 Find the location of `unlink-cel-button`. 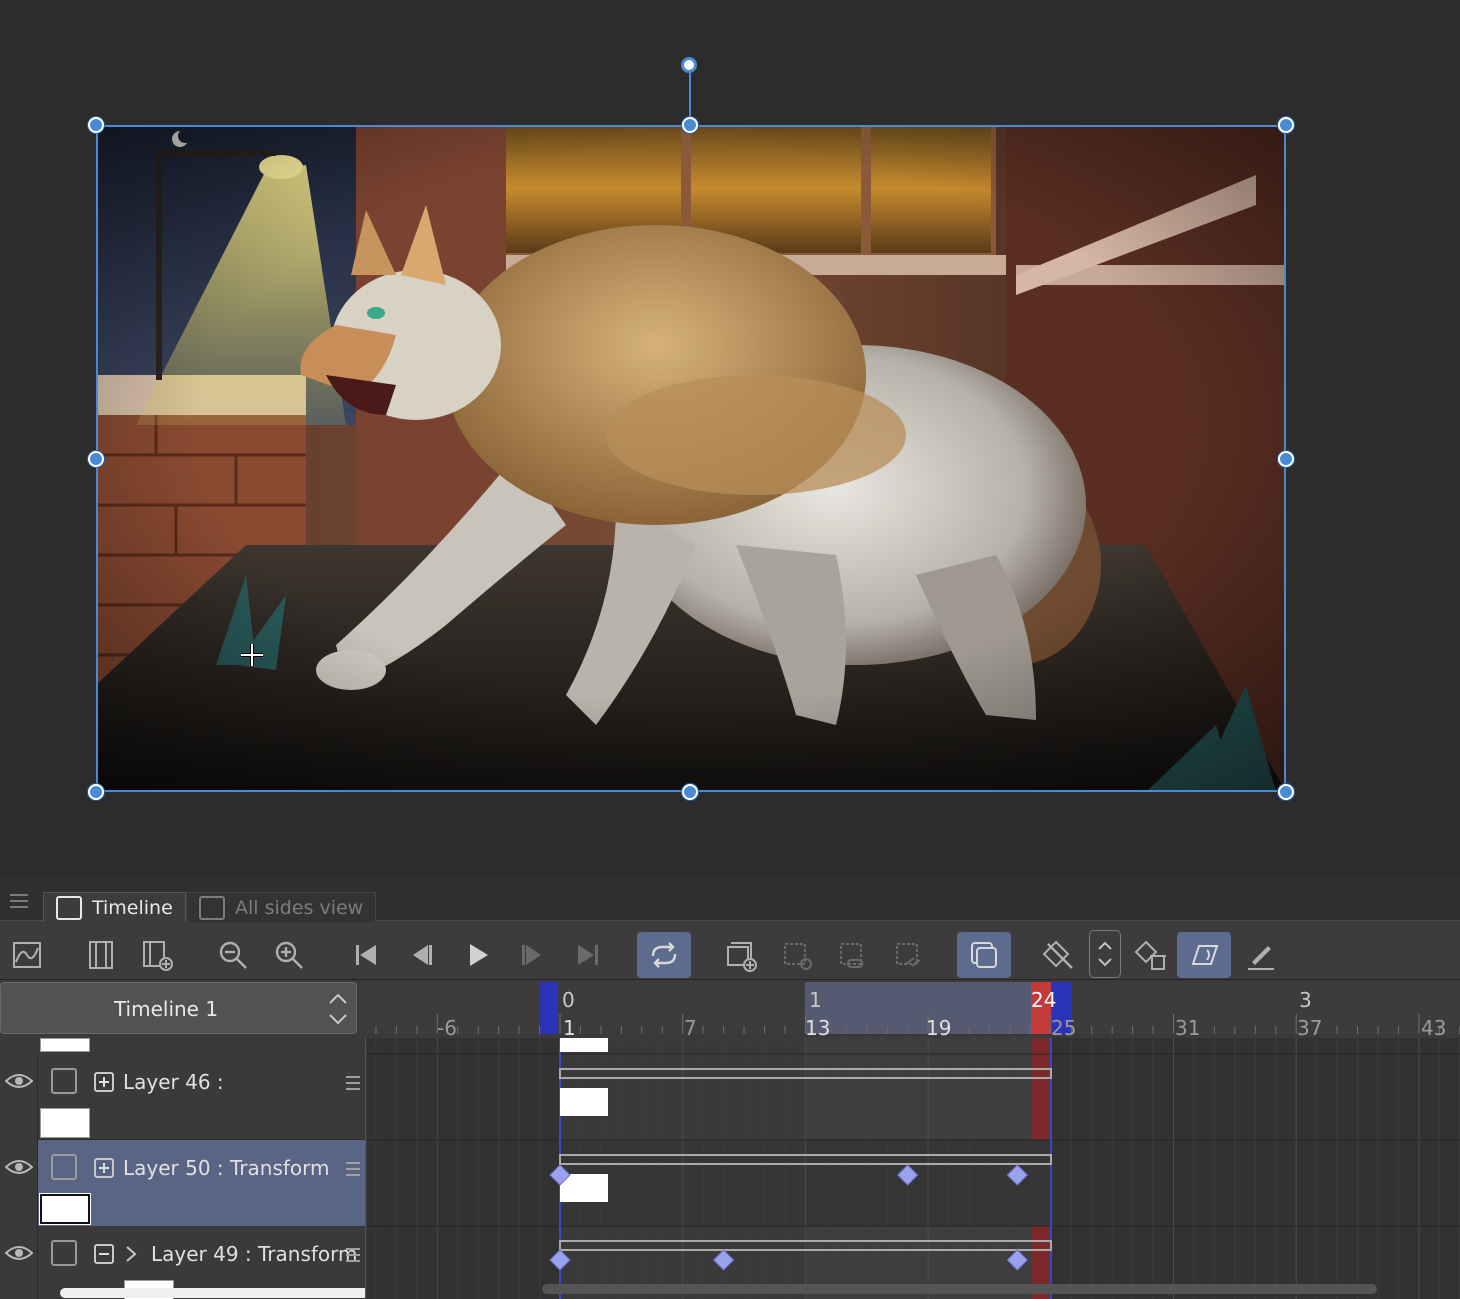

unlink-cel-button is located at coordinates (909, 955).